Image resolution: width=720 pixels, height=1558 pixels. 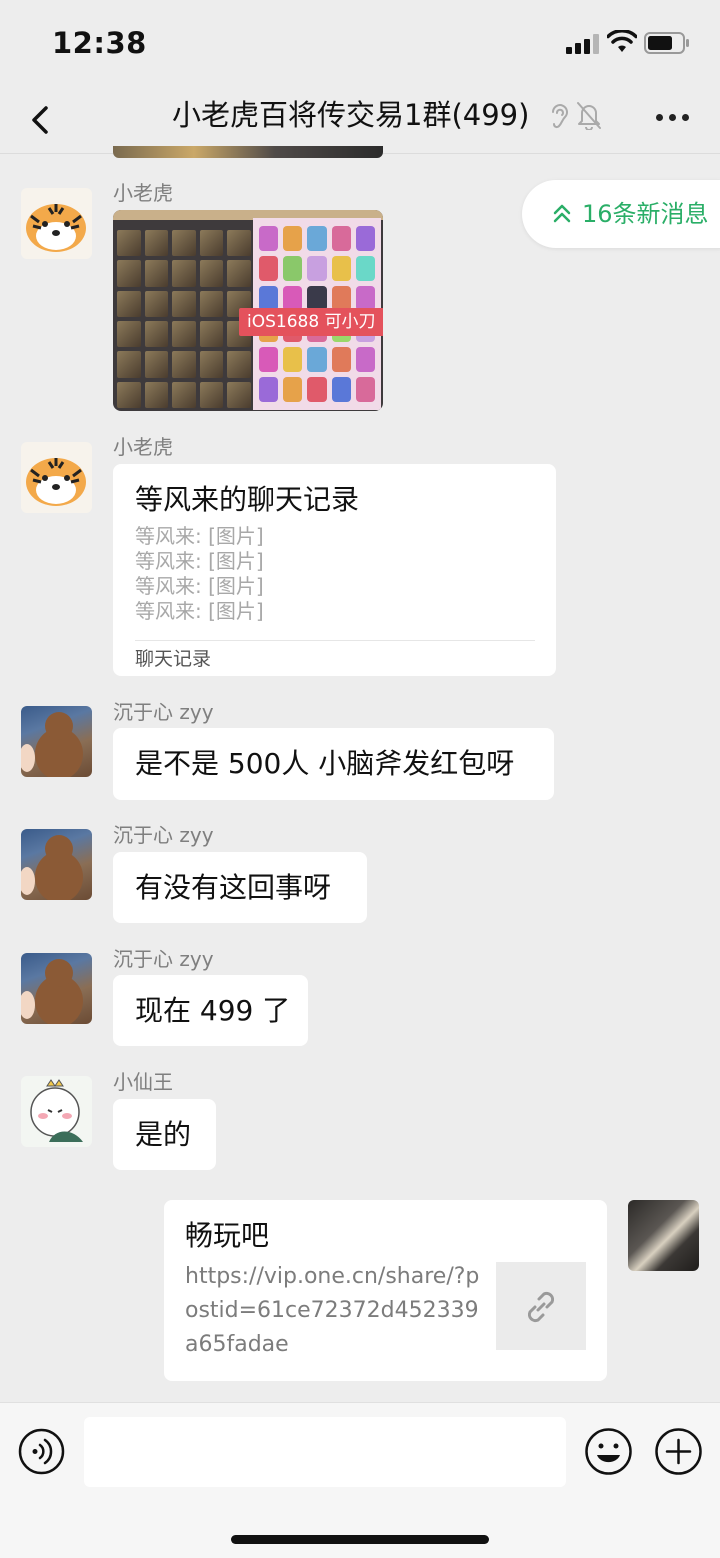 What do you see at coordinates (622, 41) in the screenshot?
I see `wifi-icon` at bounding box center [622, 41].